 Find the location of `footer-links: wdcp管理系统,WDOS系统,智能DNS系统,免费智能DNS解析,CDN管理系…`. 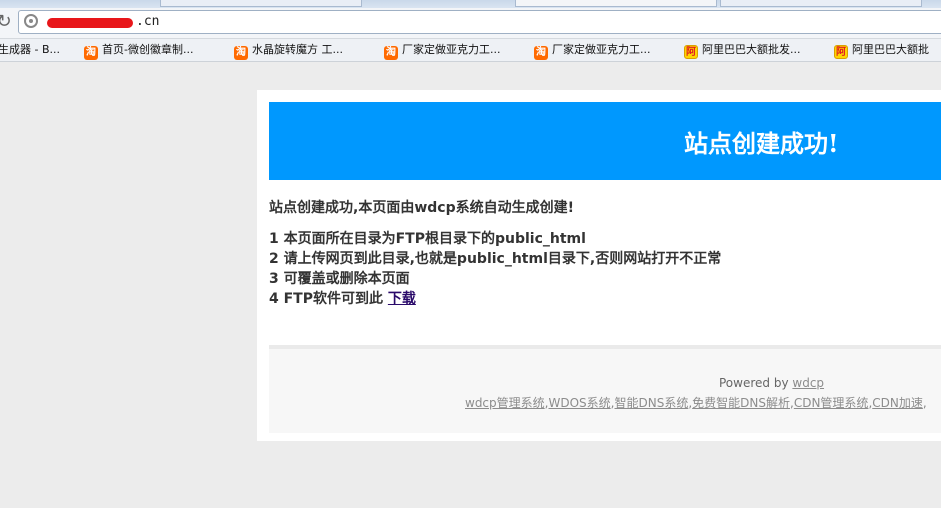

footer-links: wdcp管理系统,WDOS系统,智能DNS系统,免费智能DNS解析,CDN管理系… is located at coordinates (696, 402).